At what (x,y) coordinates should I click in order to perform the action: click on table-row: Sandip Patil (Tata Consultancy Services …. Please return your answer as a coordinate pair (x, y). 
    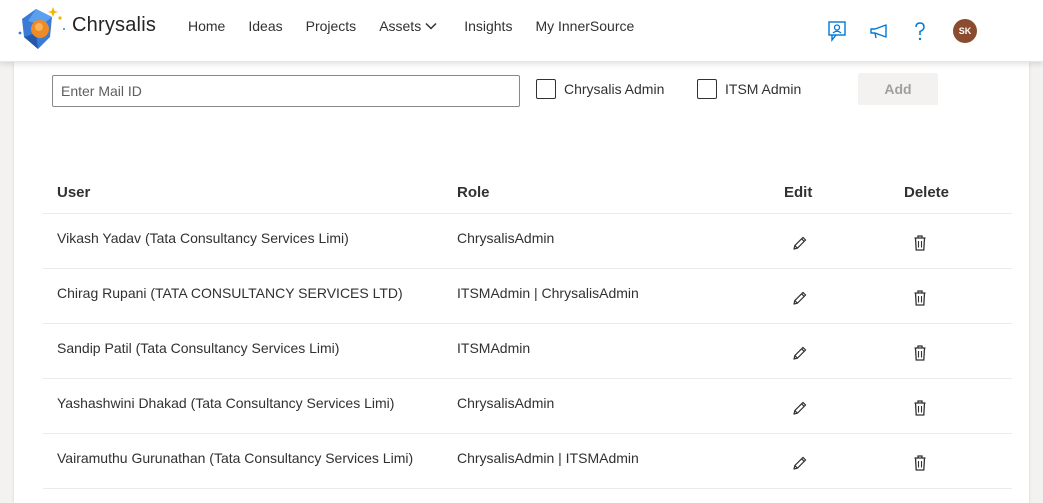
    Looking at the image, I should click on (527, 351).